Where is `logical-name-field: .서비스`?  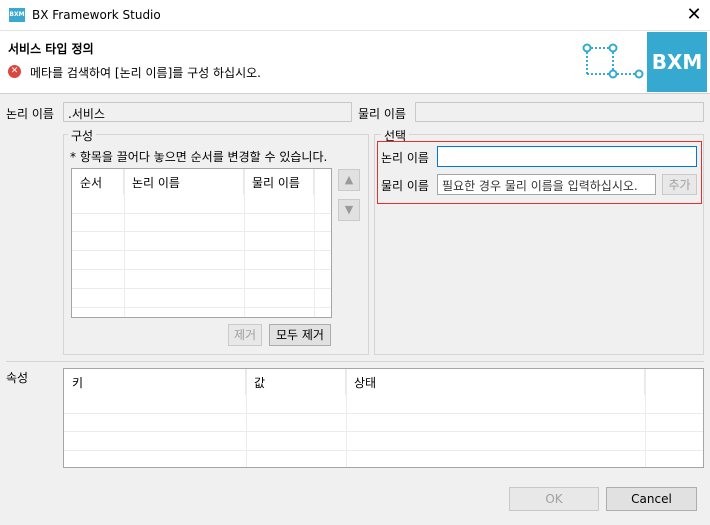 logical-name-field: .서비스 is located at coordinates (207, 112).